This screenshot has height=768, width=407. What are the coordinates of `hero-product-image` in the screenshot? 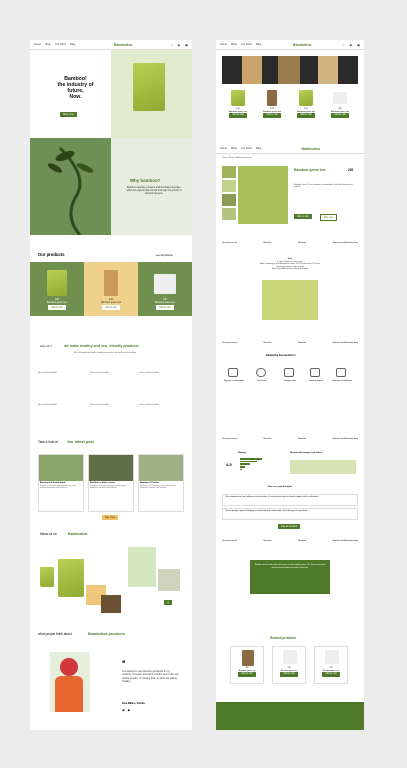 It's located at (149, 87).